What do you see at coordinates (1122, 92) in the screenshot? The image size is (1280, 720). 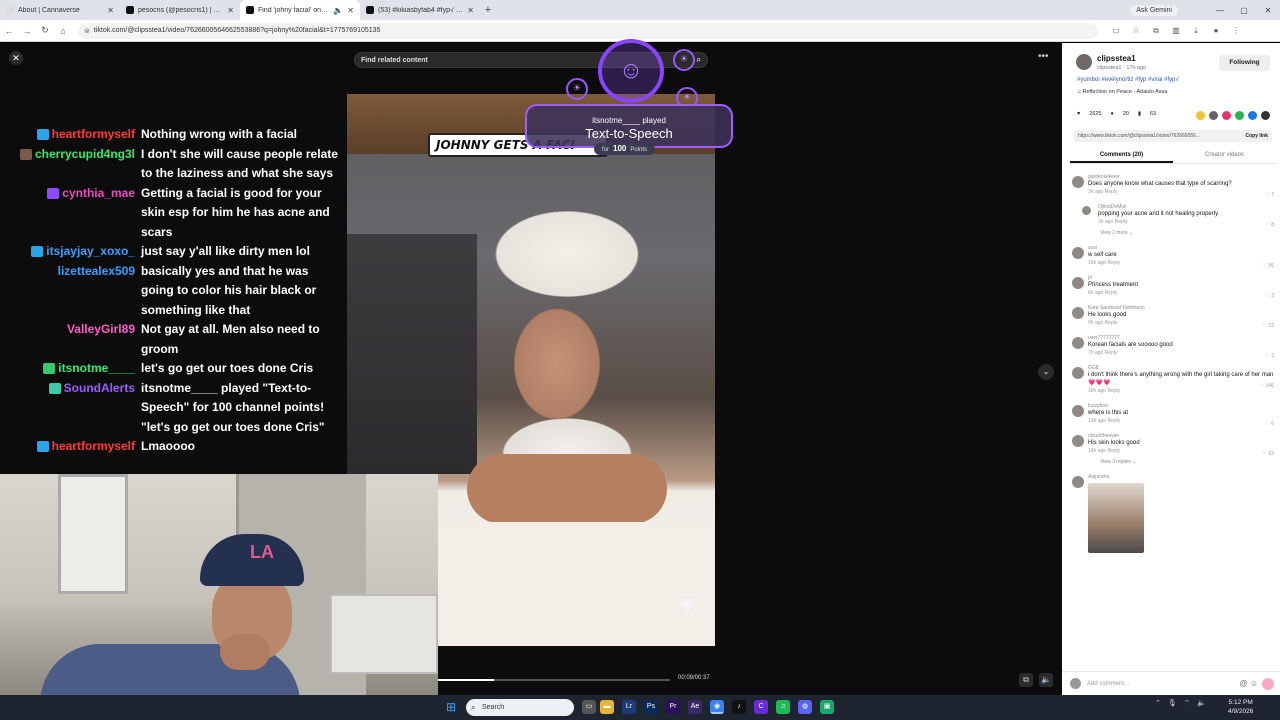 I see `video-music: ♫ Reflection on Peace · Adauto Assa` at bounding box center [1122, 92].